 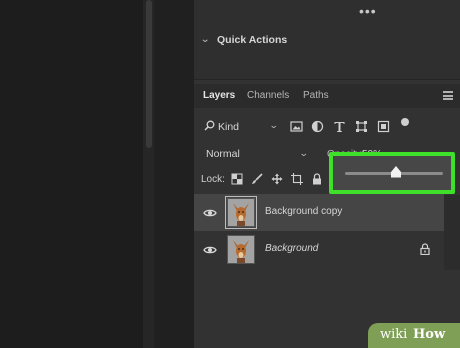 What do you see at coordinates (297, 179) in the screenshot?
I see `prevent-autonest-icon` at bounding box center [297, 179].